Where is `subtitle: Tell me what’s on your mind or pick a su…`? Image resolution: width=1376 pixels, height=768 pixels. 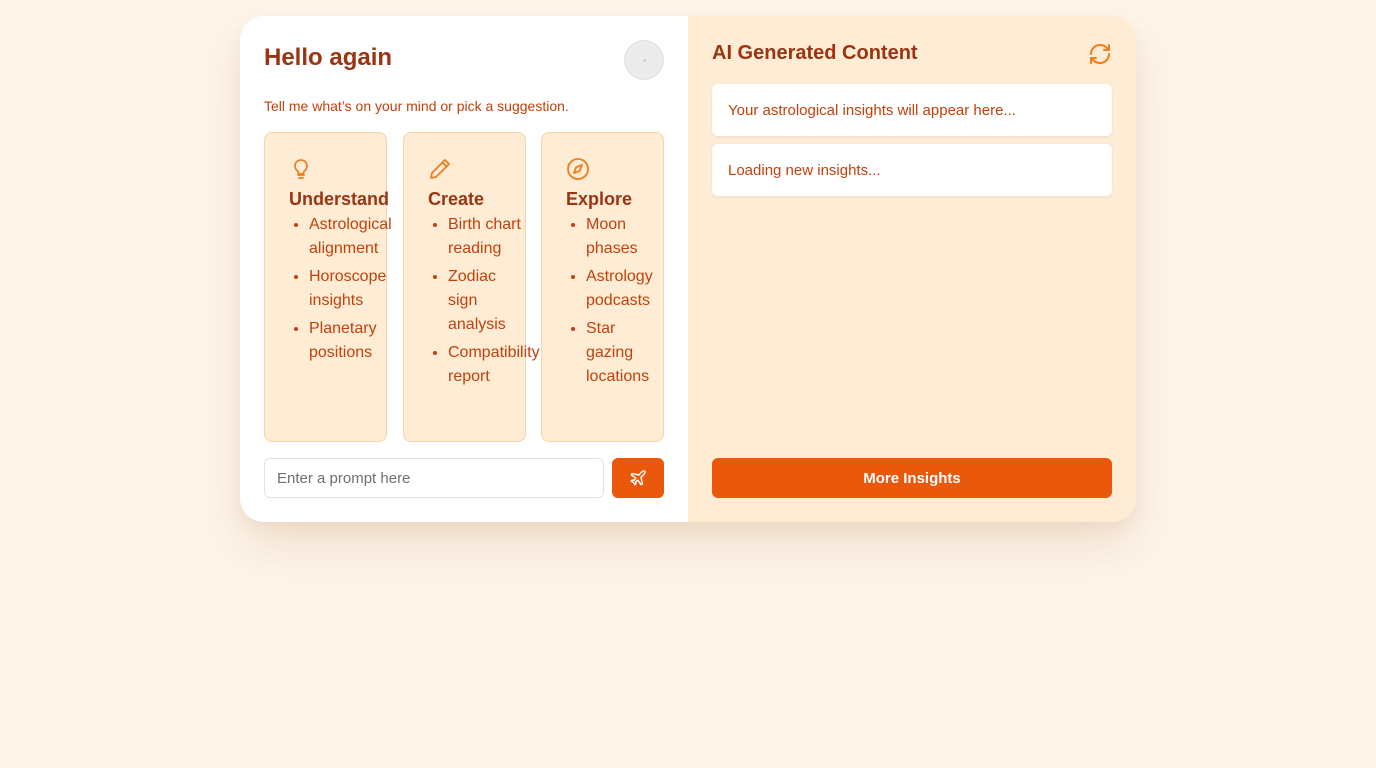 subtitle: Tell me what’s on your mind or pick a su… is located at coordinates (416, 106).